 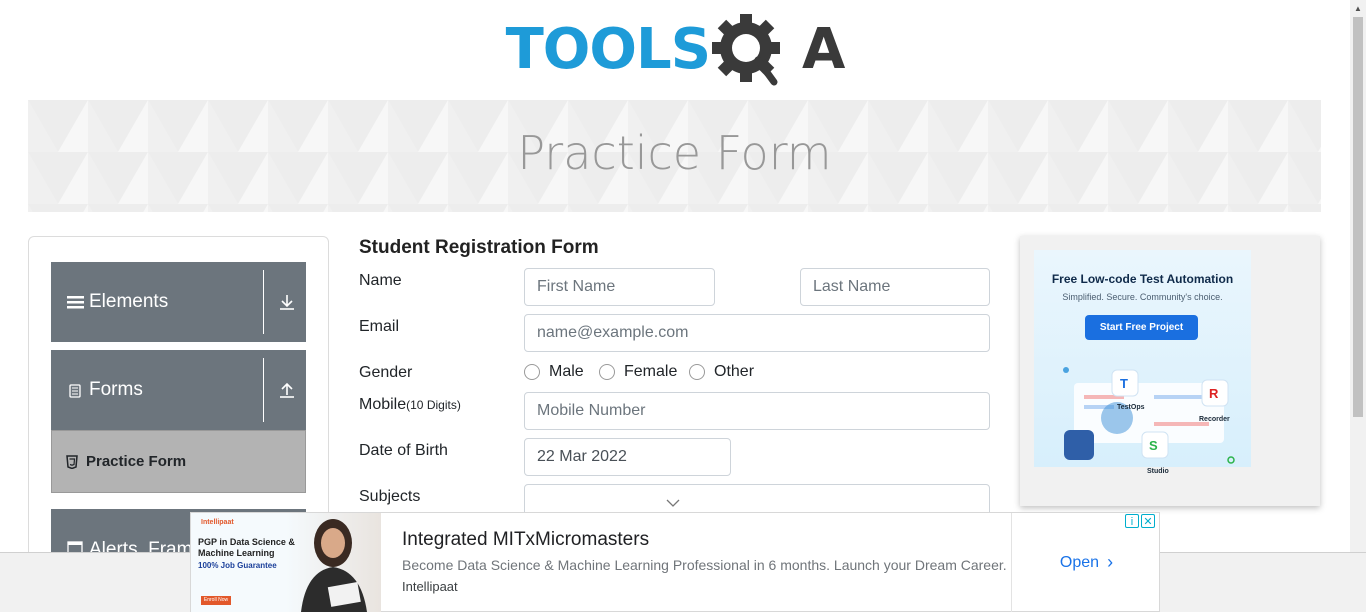 What do you see at coordinates (823, 49) in the screenshot?
I see `logo-a-text: A` at bounding box center [823, 49].